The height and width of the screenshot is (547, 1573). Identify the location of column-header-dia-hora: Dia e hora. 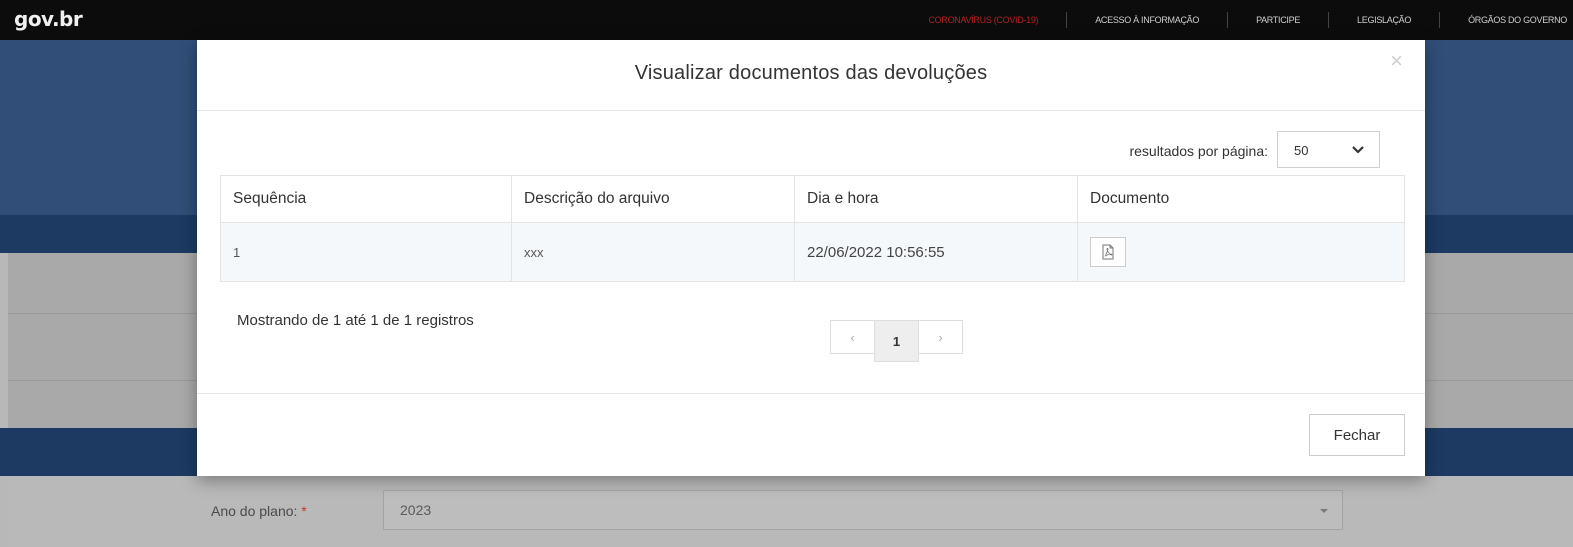
(936, 199).